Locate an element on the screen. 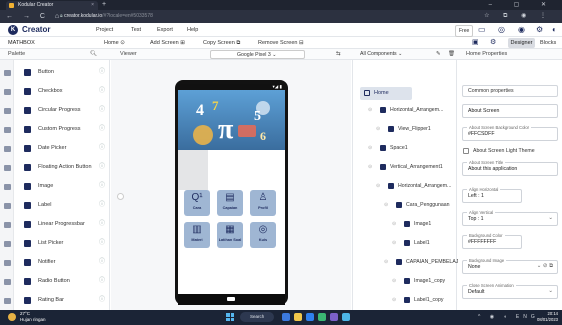 The image size is (562, 325). palette-item: Checkbox ⓘ is located at coordinates (62, 91).